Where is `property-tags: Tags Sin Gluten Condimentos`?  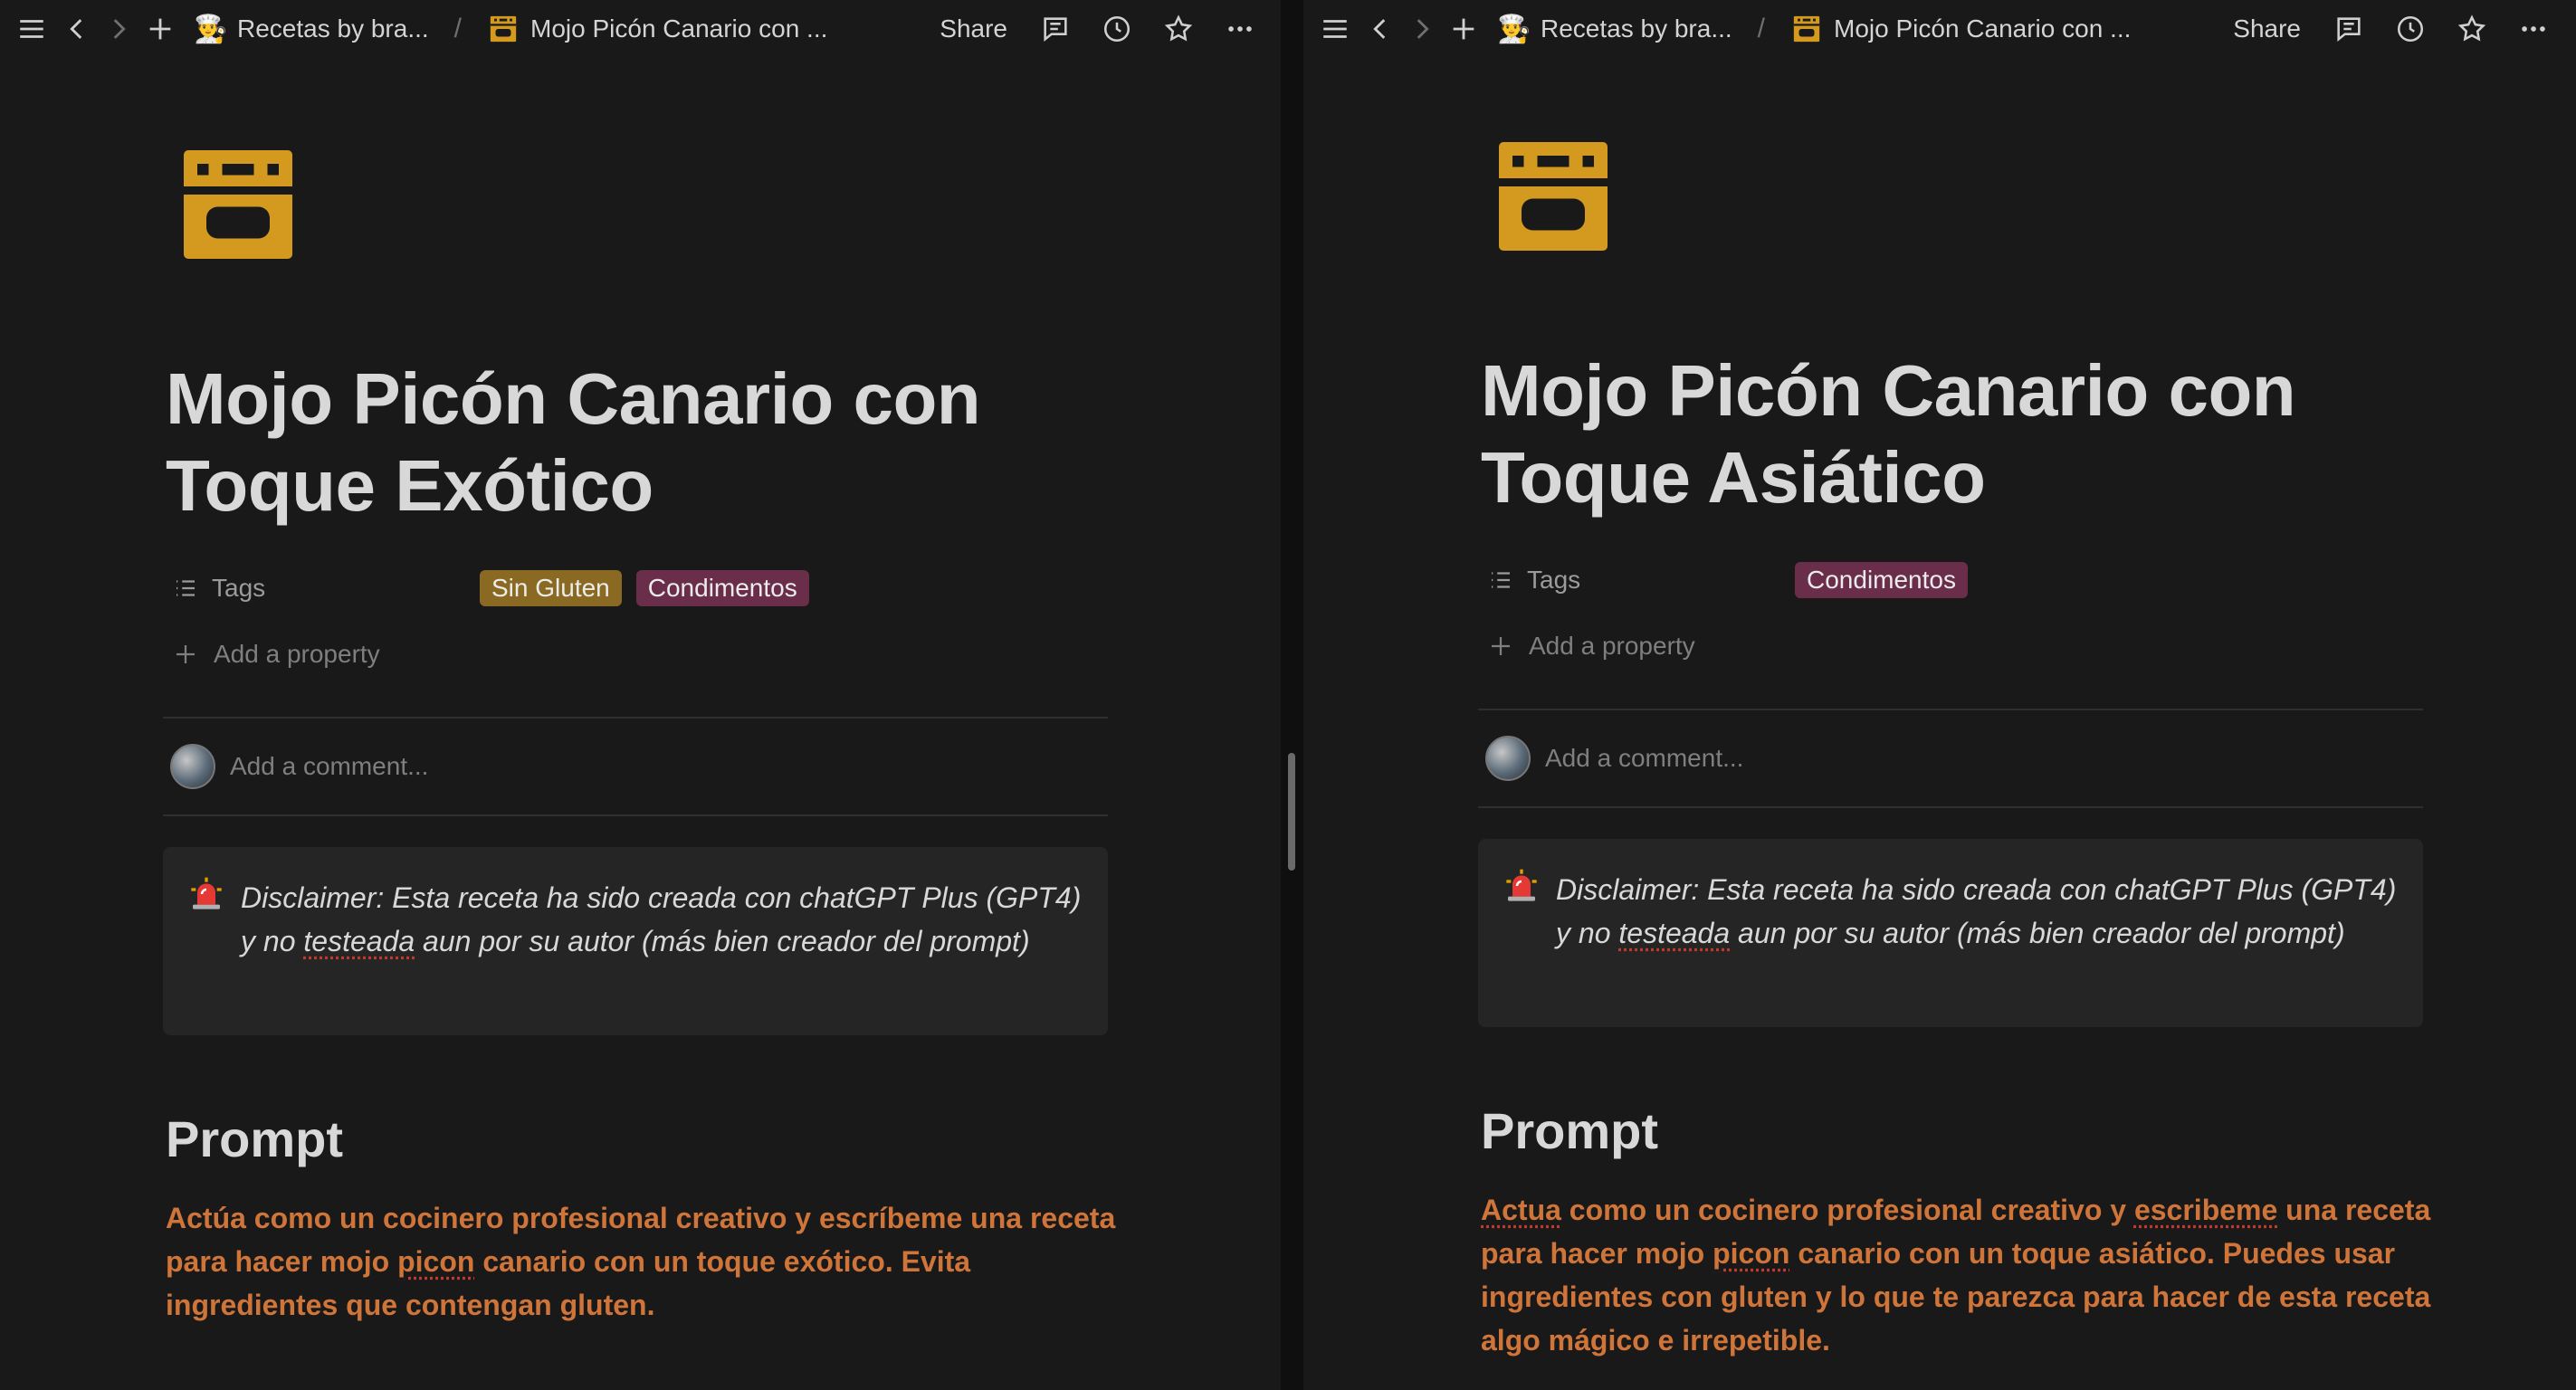 property-tags: Tags Sin Gluten Condimentos is located at coordinates (498, 588).